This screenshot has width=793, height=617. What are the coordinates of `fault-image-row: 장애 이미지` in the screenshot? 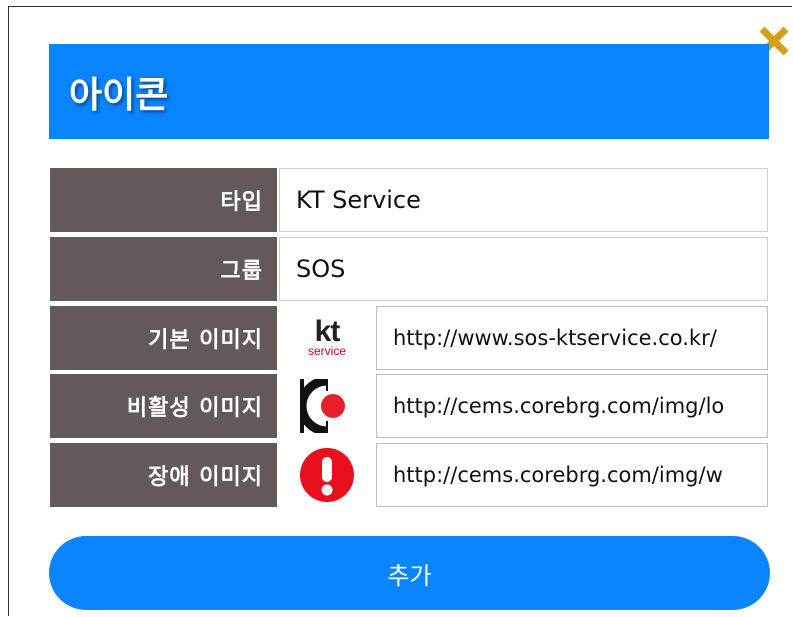 It's located at (409, 475).